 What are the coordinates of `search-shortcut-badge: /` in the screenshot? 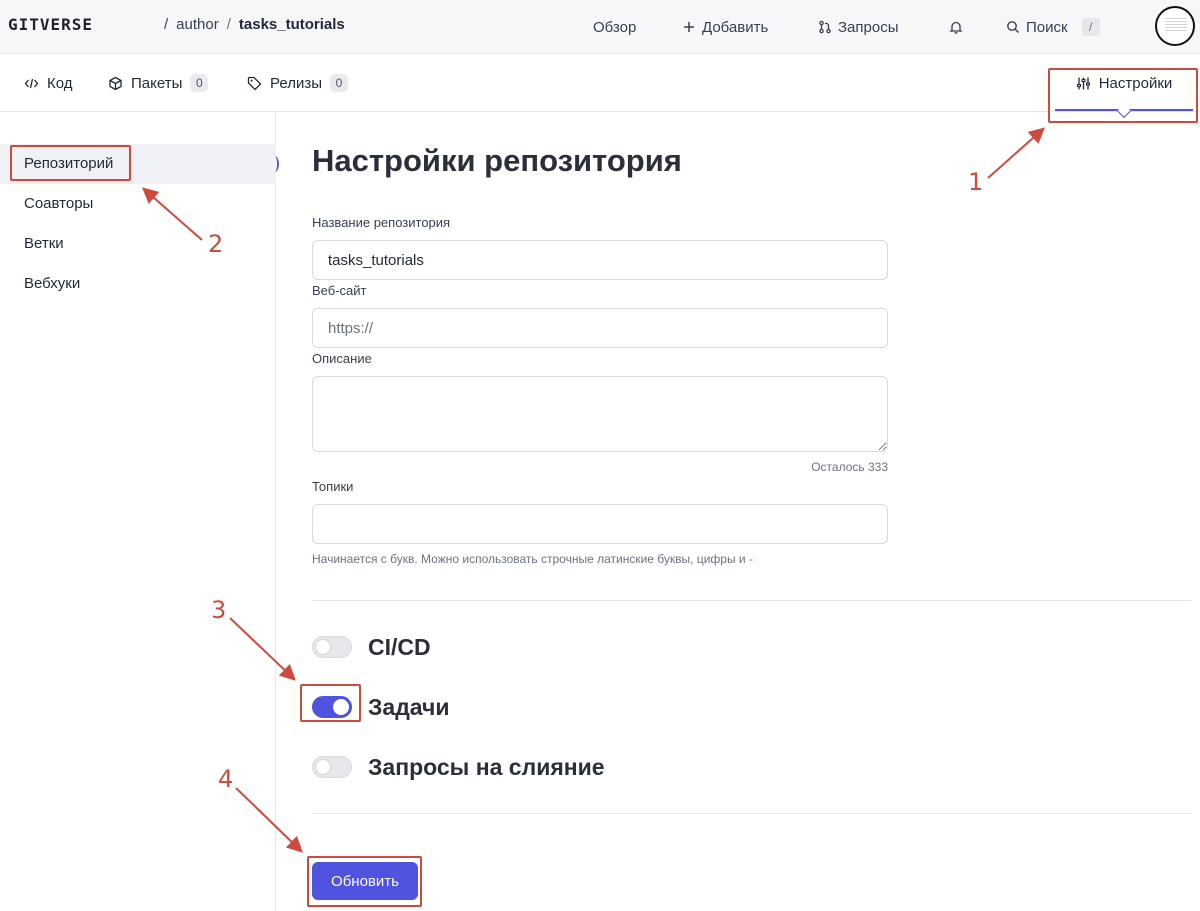 It's located at (1090, 27).